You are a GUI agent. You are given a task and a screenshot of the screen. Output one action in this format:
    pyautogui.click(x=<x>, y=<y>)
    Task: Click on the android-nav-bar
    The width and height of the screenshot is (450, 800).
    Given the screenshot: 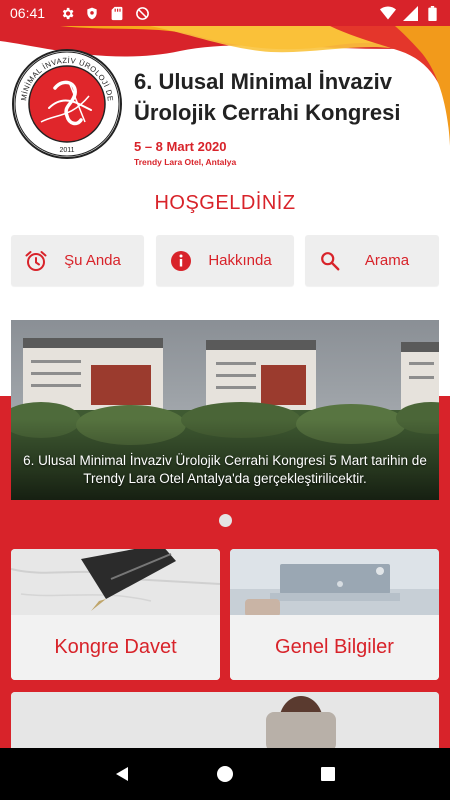 What is the action you would take?
    pyautogui.click(x=225, y=774)
    